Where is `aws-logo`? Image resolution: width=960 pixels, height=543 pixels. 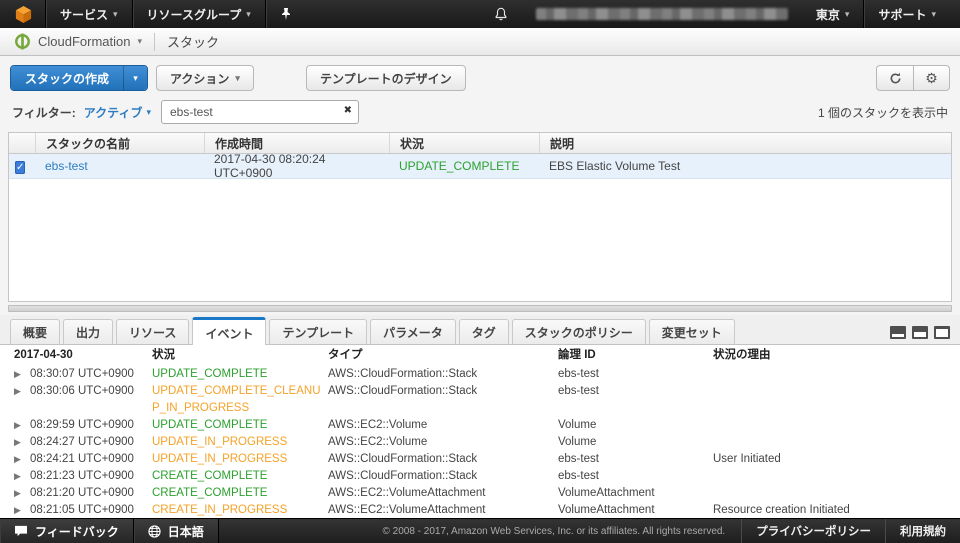 aws-logo is located at coordinates (29, 14).